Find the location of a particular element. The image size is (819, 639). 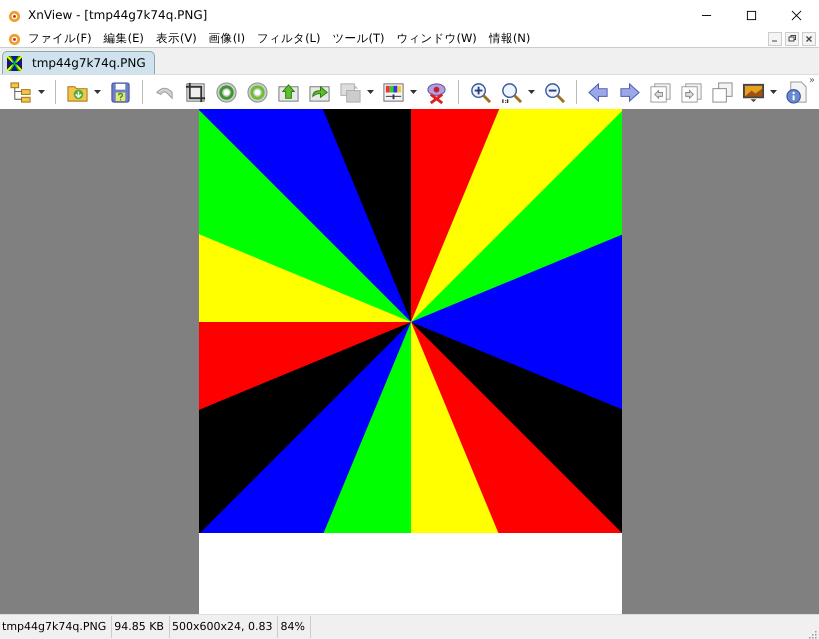

crop-icon is located at coordinates (195, 92).